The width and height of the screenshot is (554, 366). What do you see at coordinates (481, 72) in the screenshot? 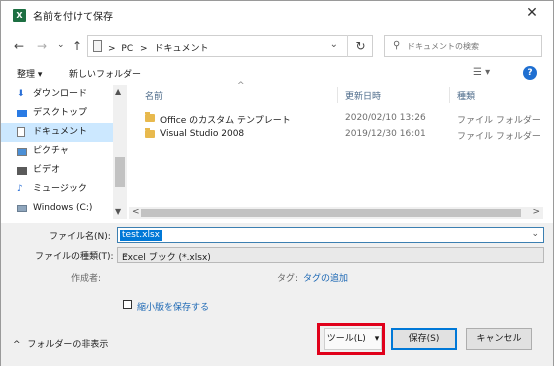
I see `view-options-icon: ☰ ▾` at bounding box center [481, 72].